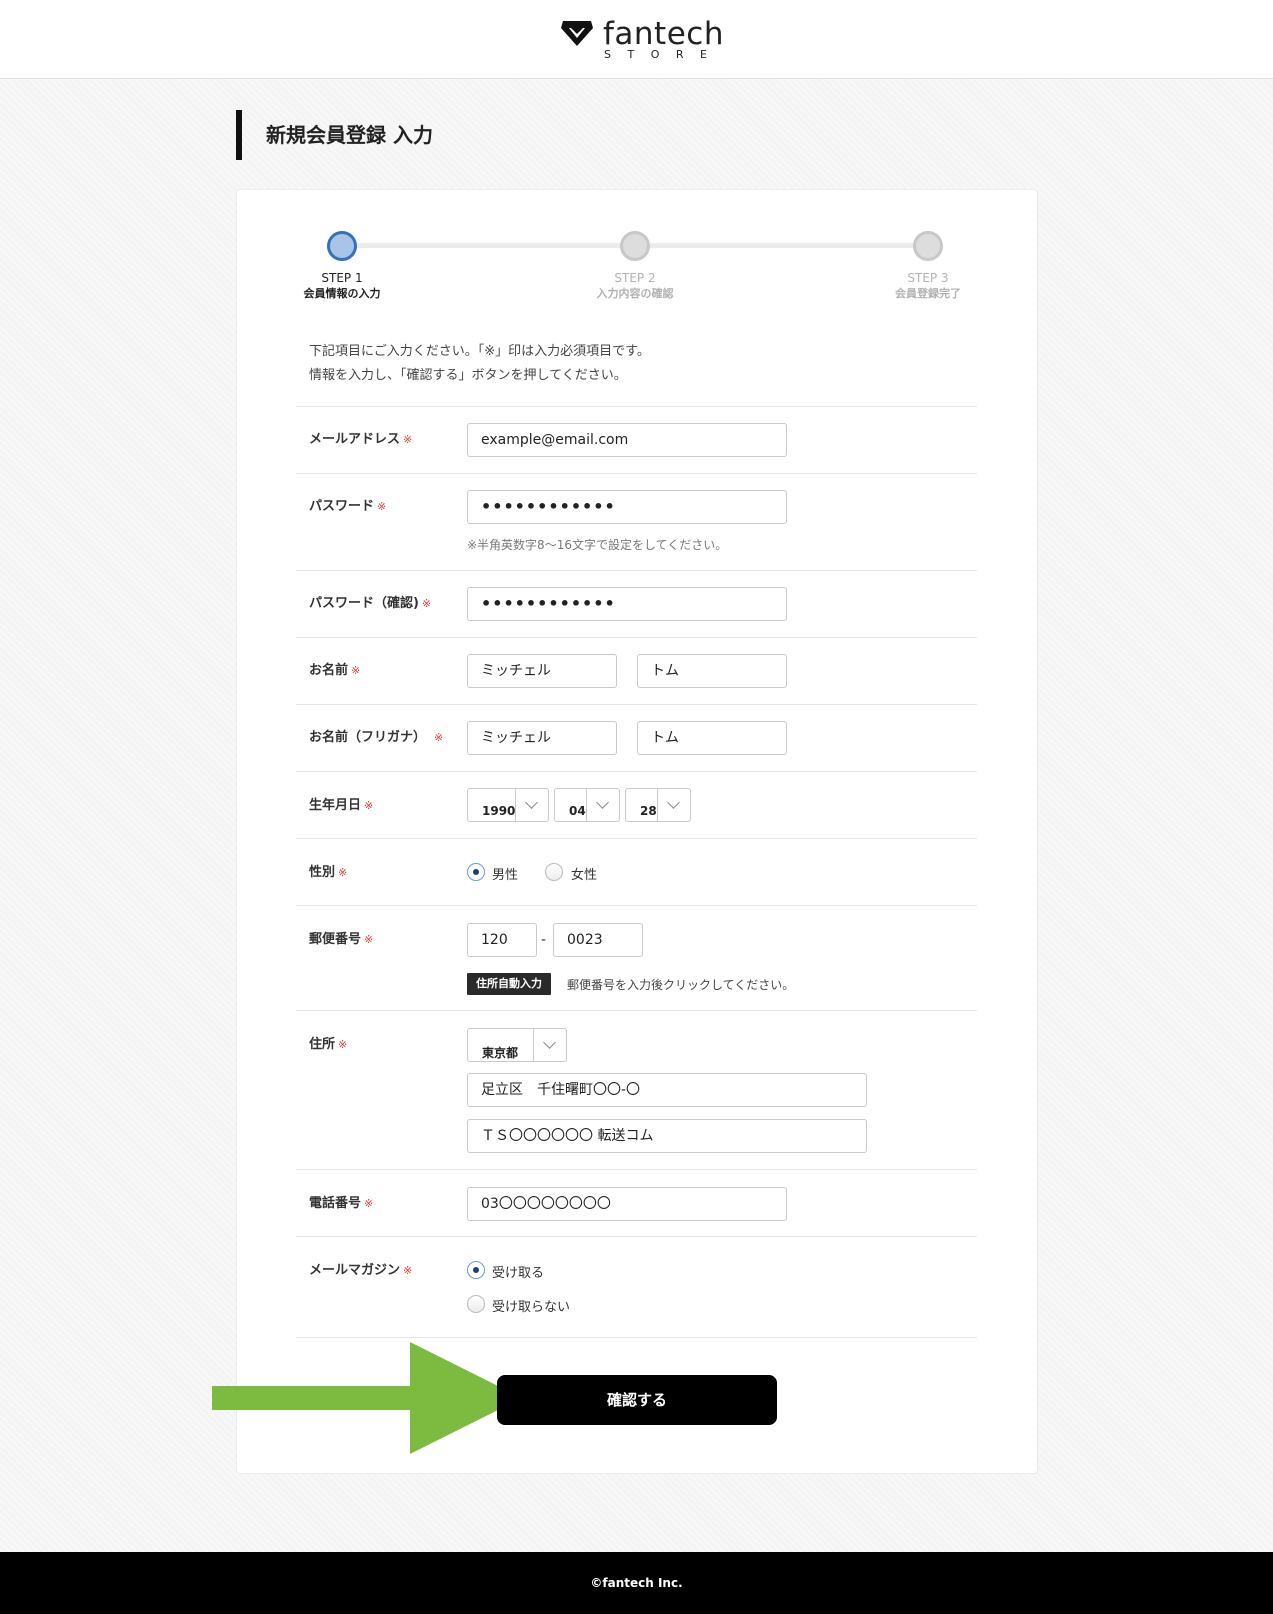  Describe the element at coordinates (502, 940) in the screenshot. I see `postal-code-first-input: 120` at that location.